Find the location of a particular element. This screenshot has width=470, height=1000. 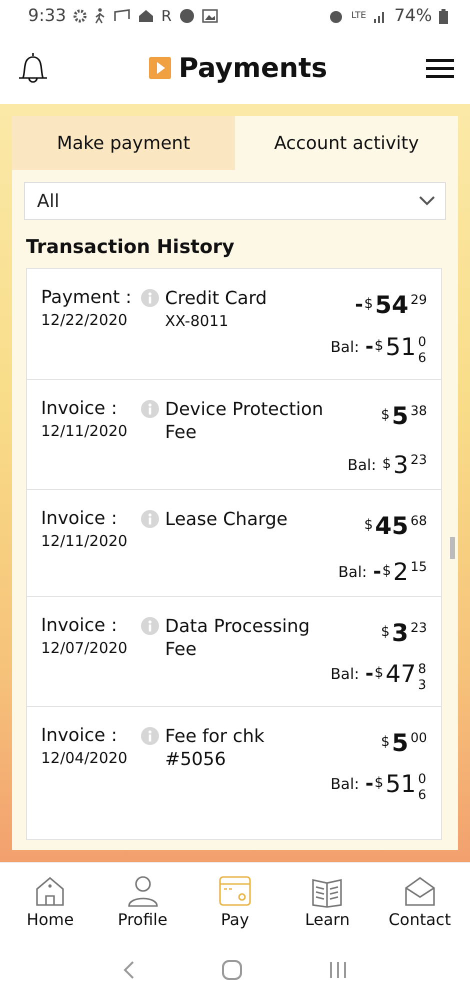

bell-icon is located at coordinates (33, 68).